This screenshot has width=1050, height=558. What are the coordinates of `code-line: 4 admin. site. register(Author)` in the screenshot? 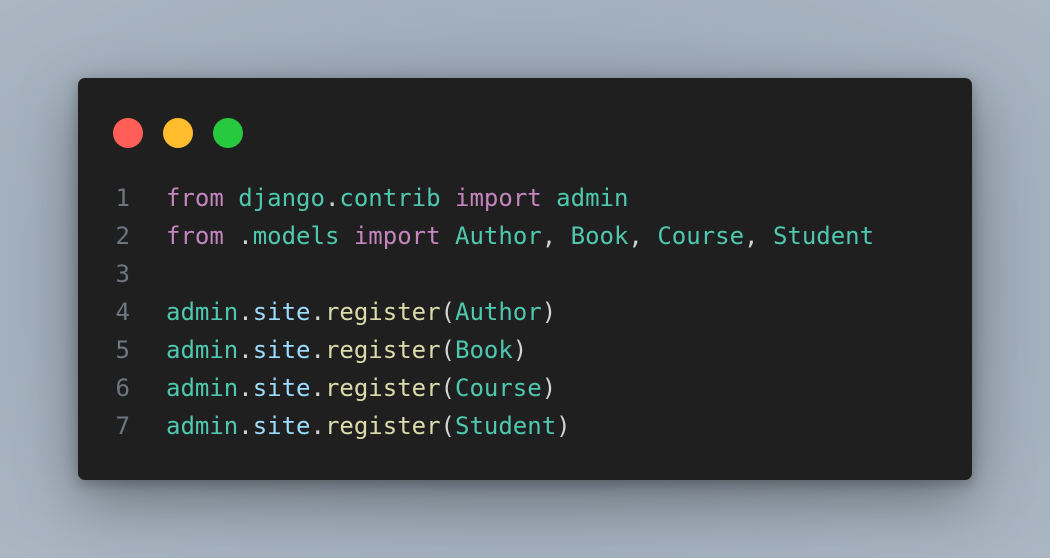 It's located at (476, 312).